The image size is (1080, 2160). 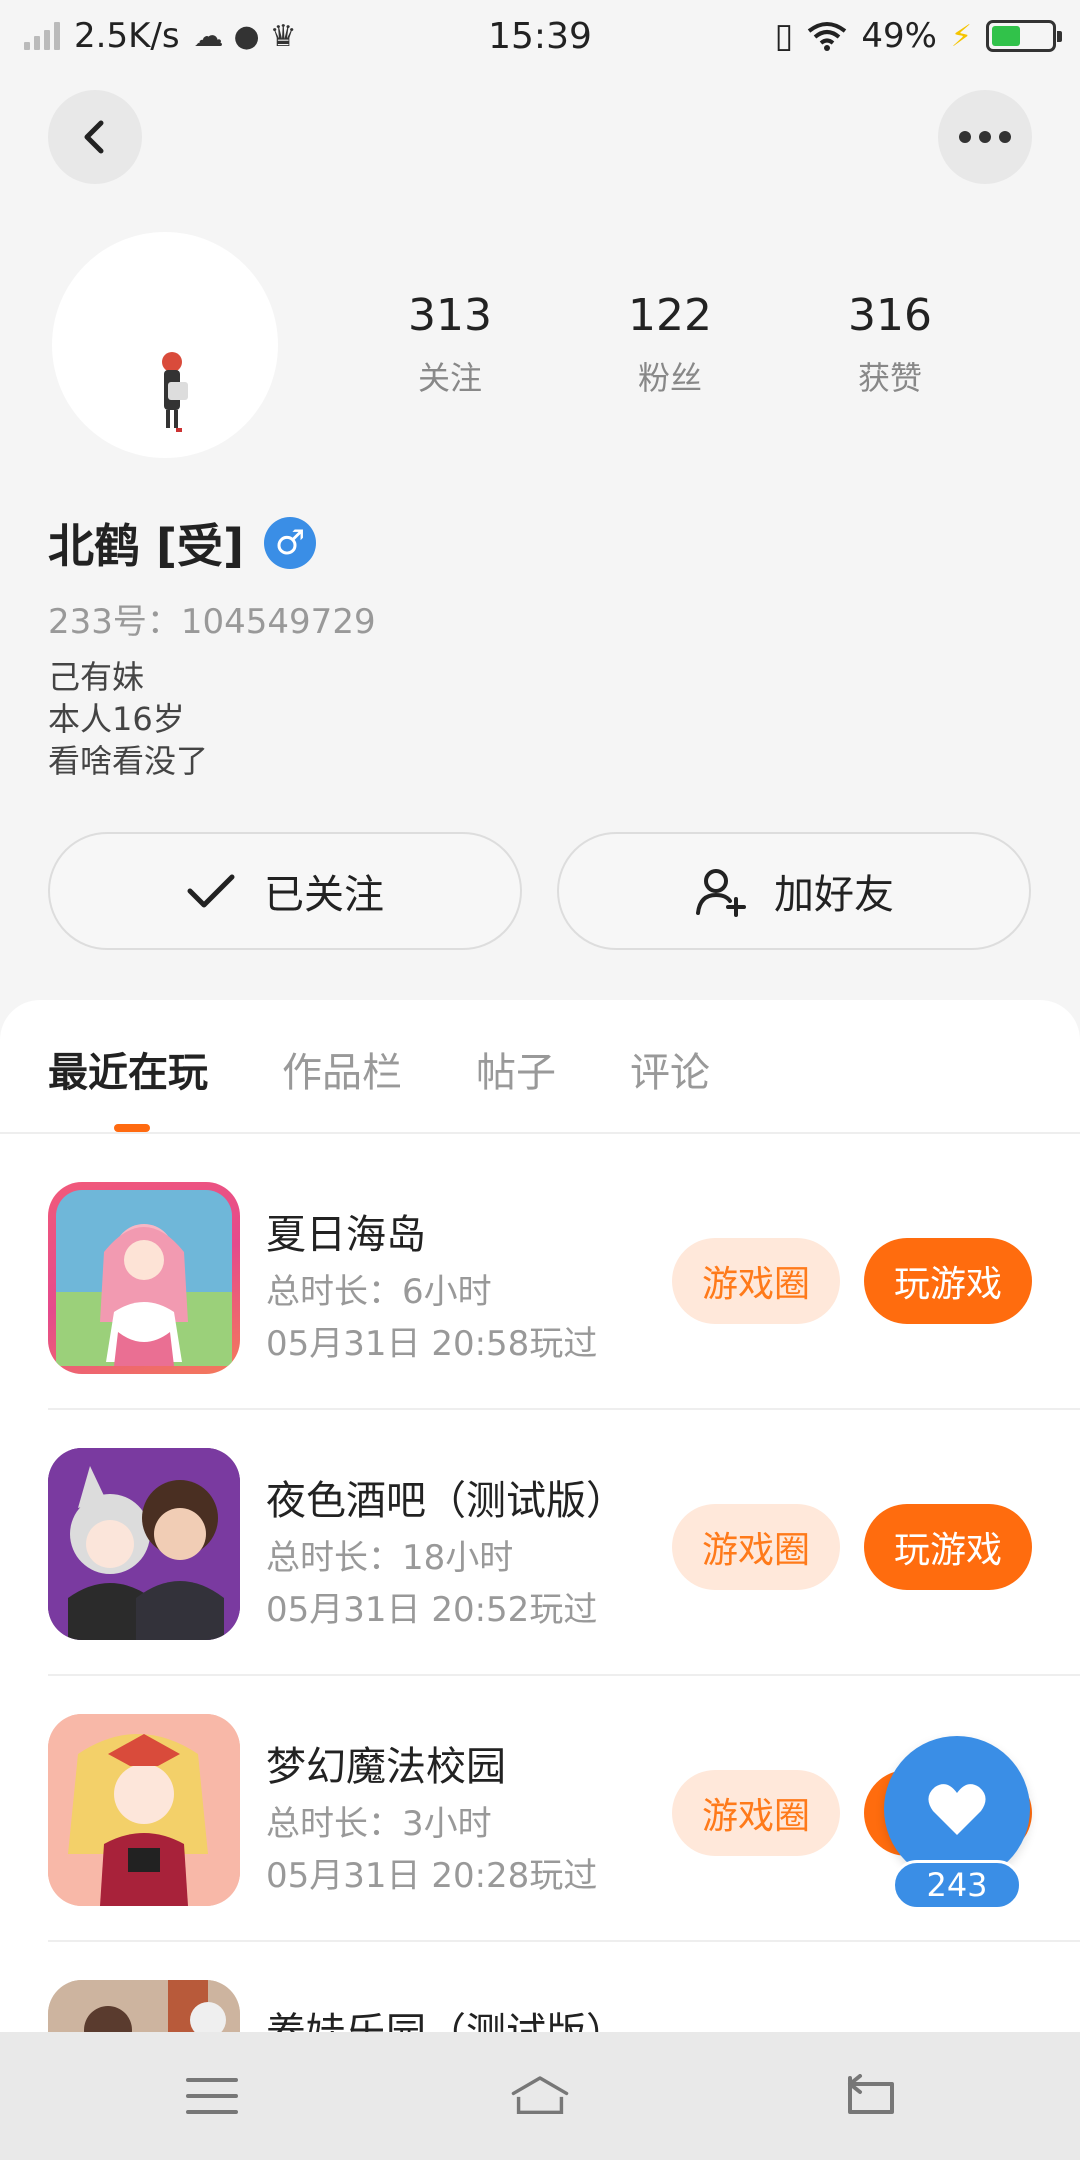 I want to click on name-row: 北鹤 [受] ♂, so click(x=182, y=543).